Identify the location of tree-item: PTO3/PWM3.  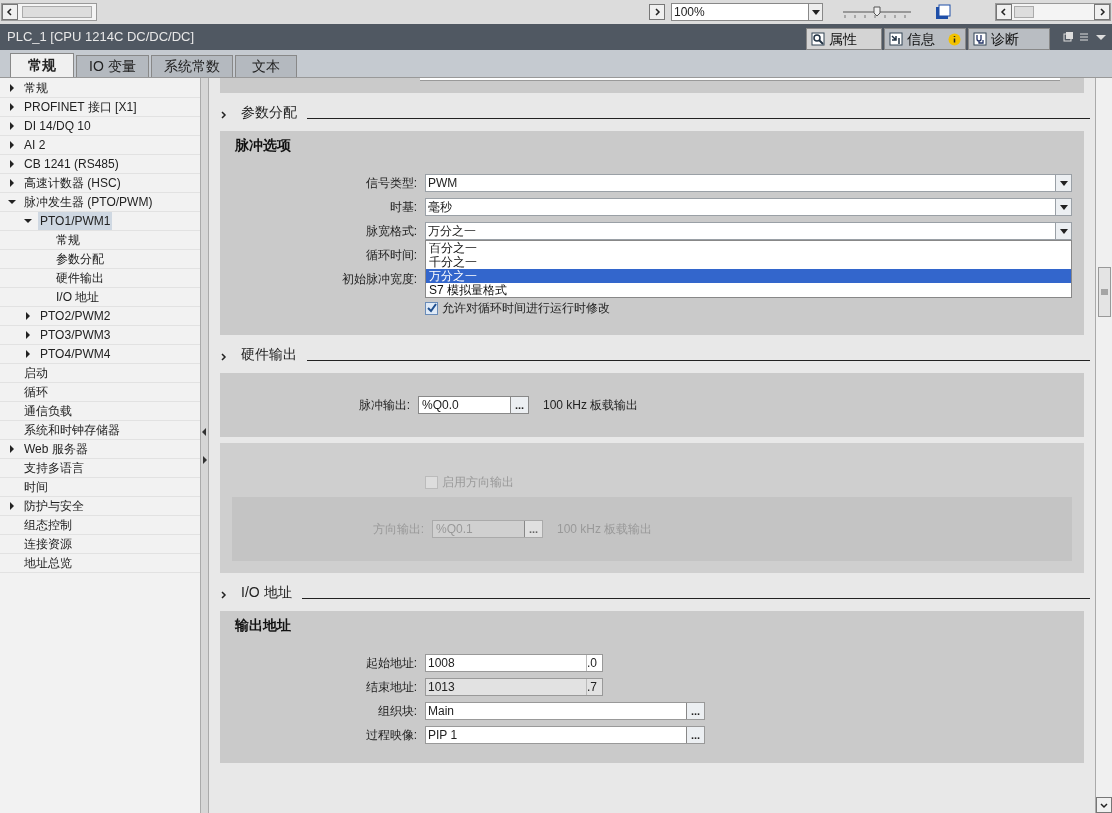
(75, 335).